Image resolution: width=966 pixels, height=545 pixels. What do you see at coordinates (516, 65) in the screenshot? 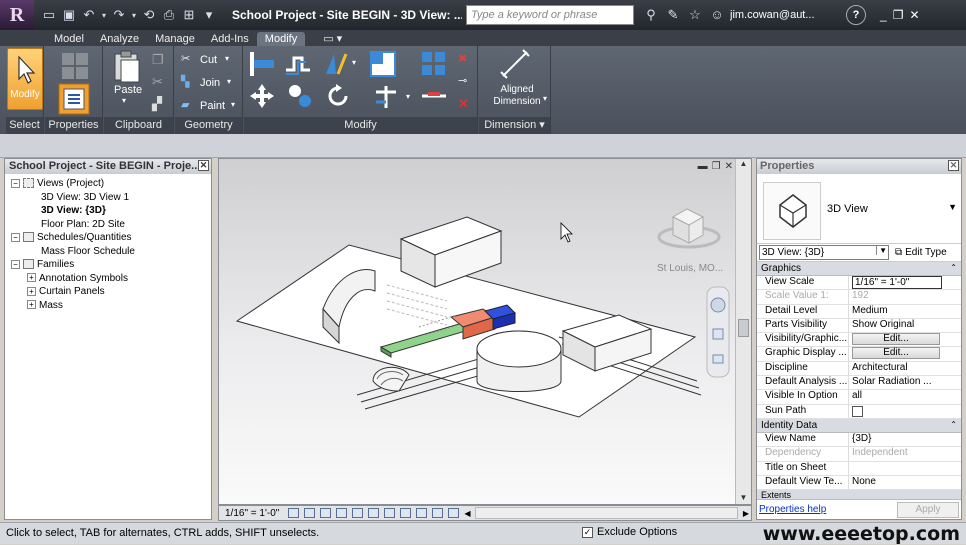
I see `aligned-dimension-icon` at bounding box center [516, 65].